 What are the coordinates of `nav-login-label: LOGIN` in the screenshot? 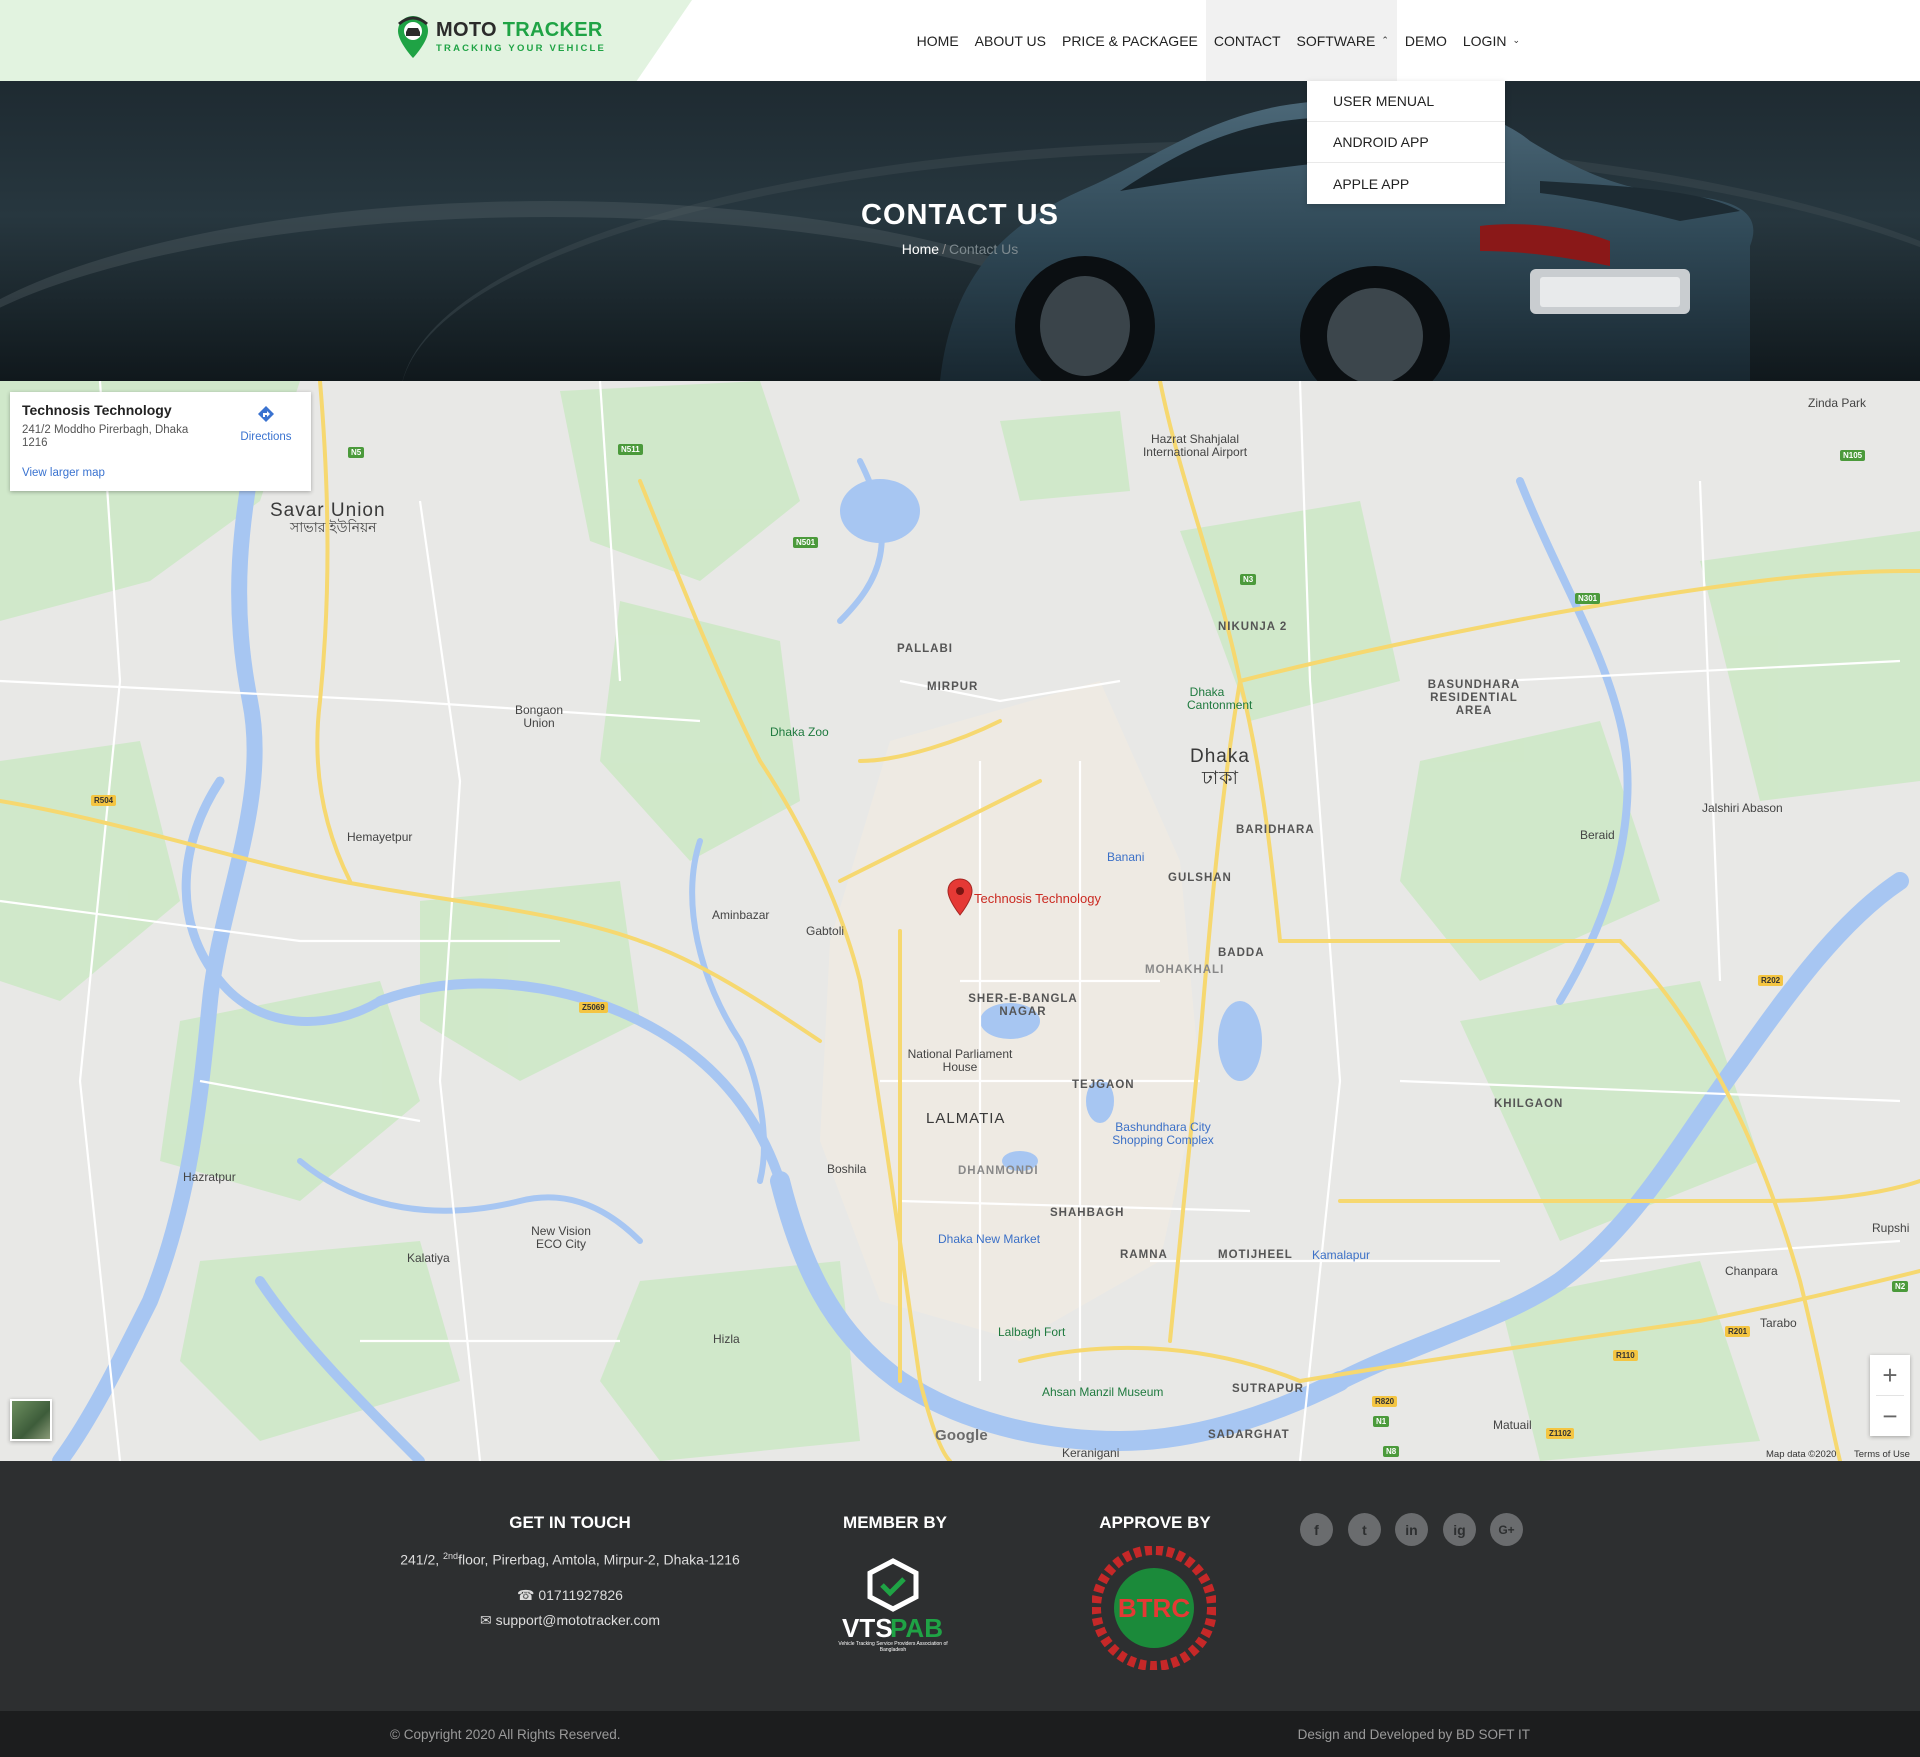 It's located at (1484, 40).